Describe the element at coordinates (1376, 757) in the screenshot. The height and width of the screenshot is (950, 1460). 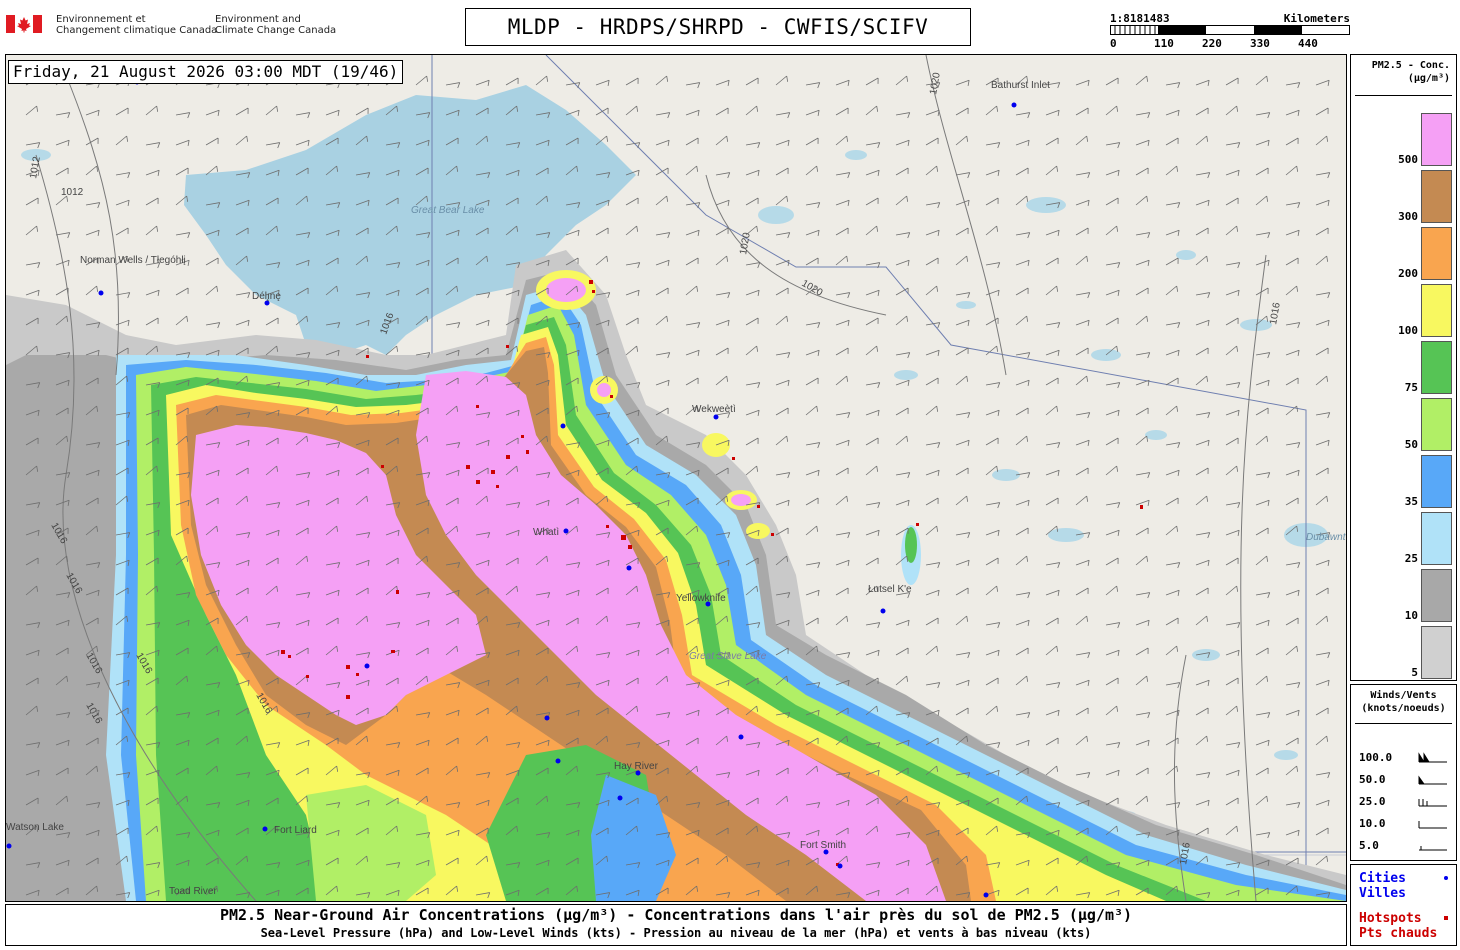
I see `wind-speed-label: 100.0` at that location.